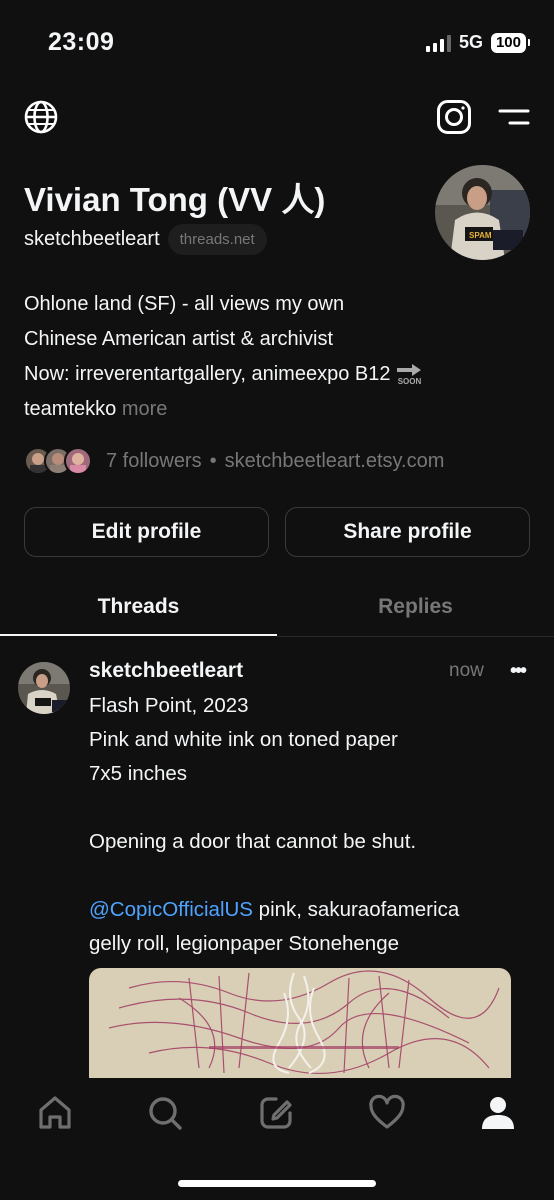 Image resolution: width=554 pixels, height=1200 pixels. Describe the element at coordinates (415, 636) in the screenshot. I see `tab-divider` at that location.